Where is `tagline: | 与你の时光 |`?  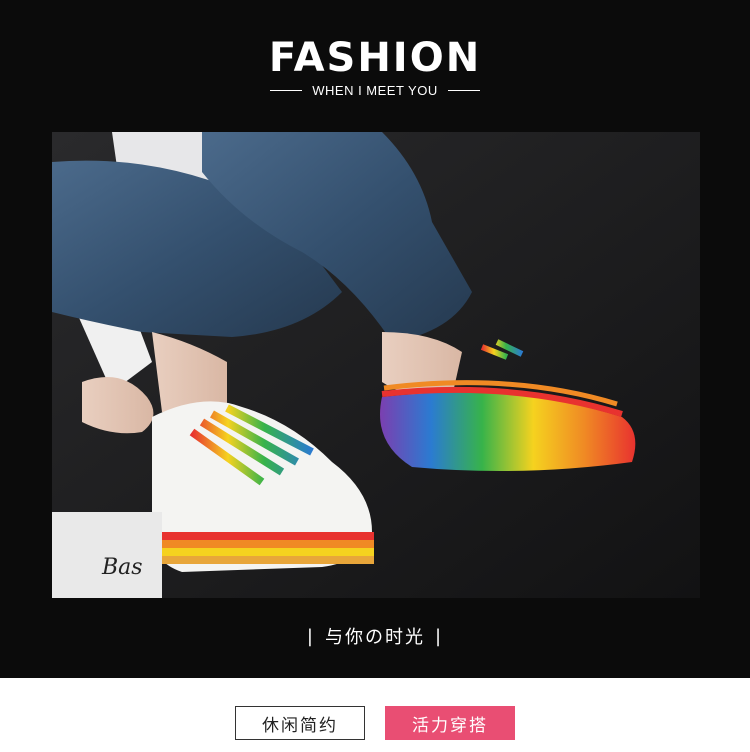 tagline: | 与你の时光 | is located at coordinates (375, 636).